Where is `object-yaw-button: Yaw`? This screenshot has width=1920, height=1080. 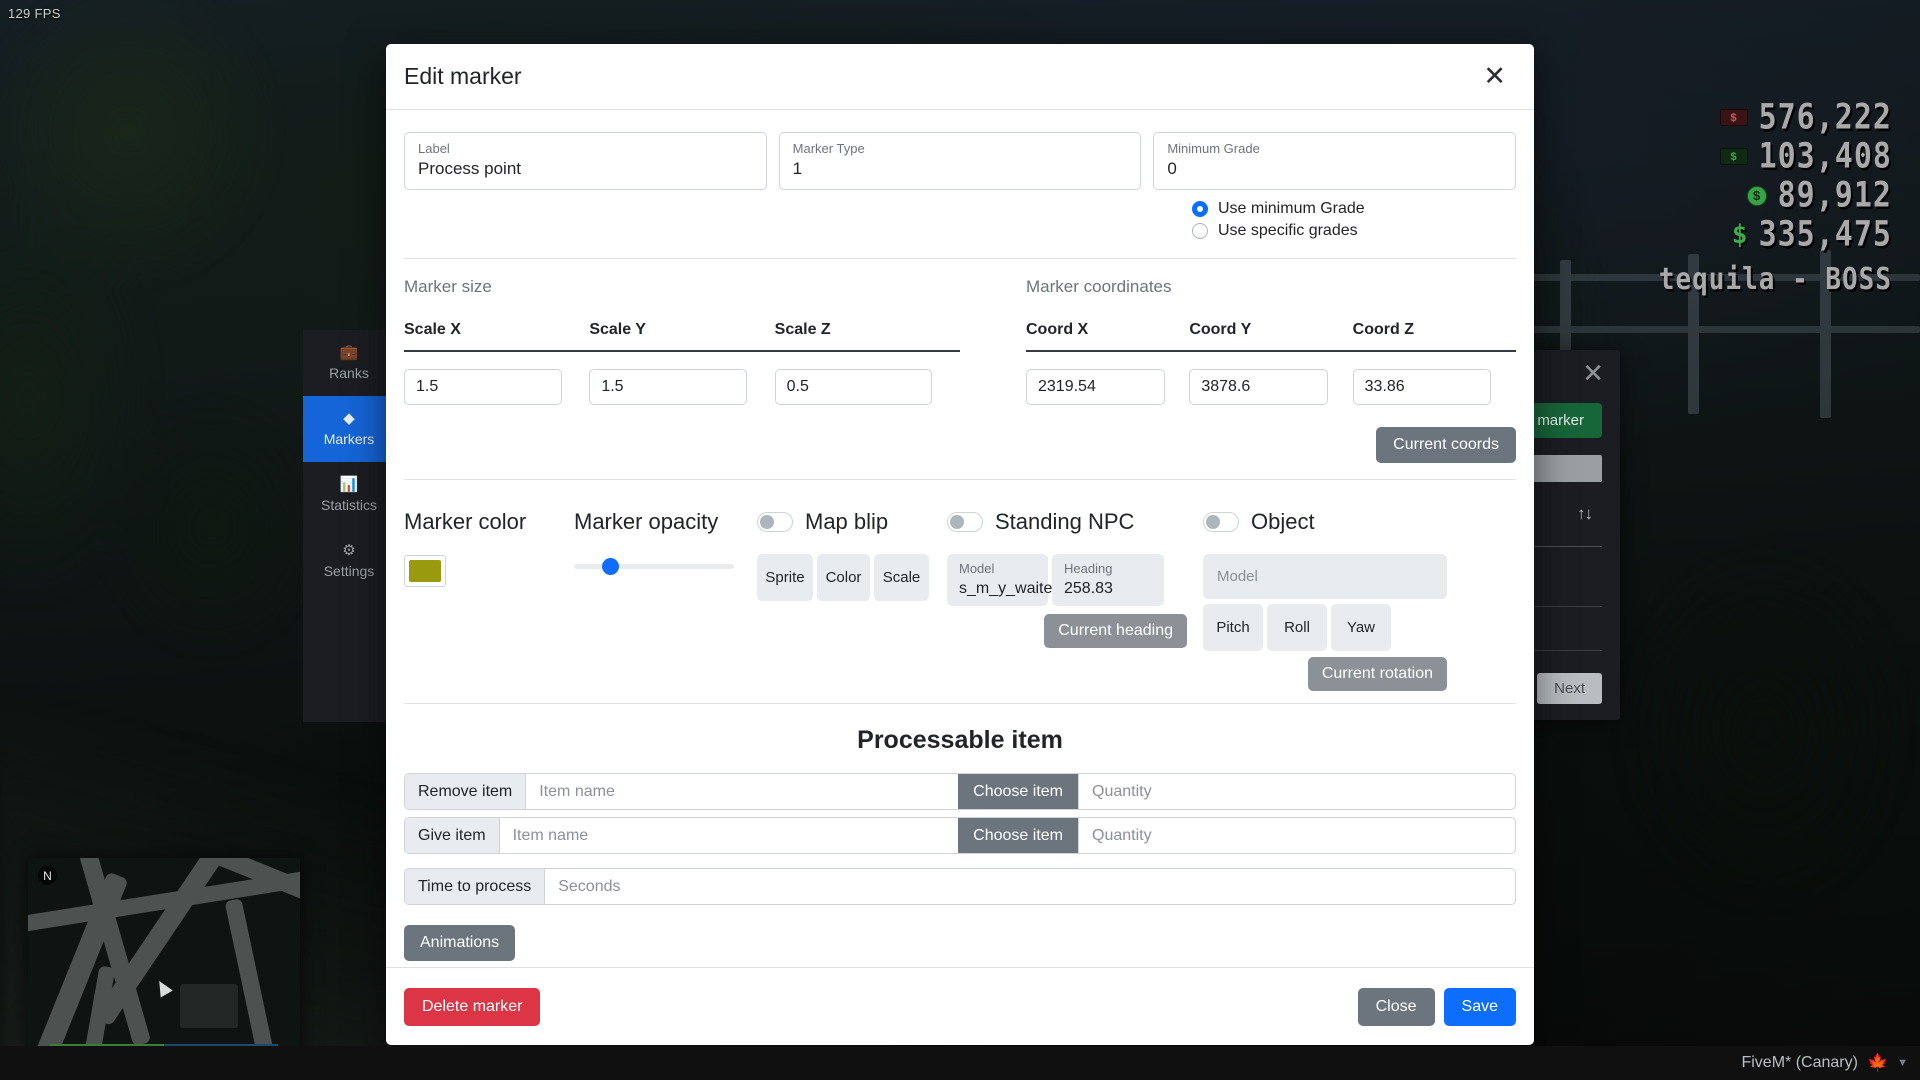
object-yaw-button: Yaw is located at coordinates (1361, 627).